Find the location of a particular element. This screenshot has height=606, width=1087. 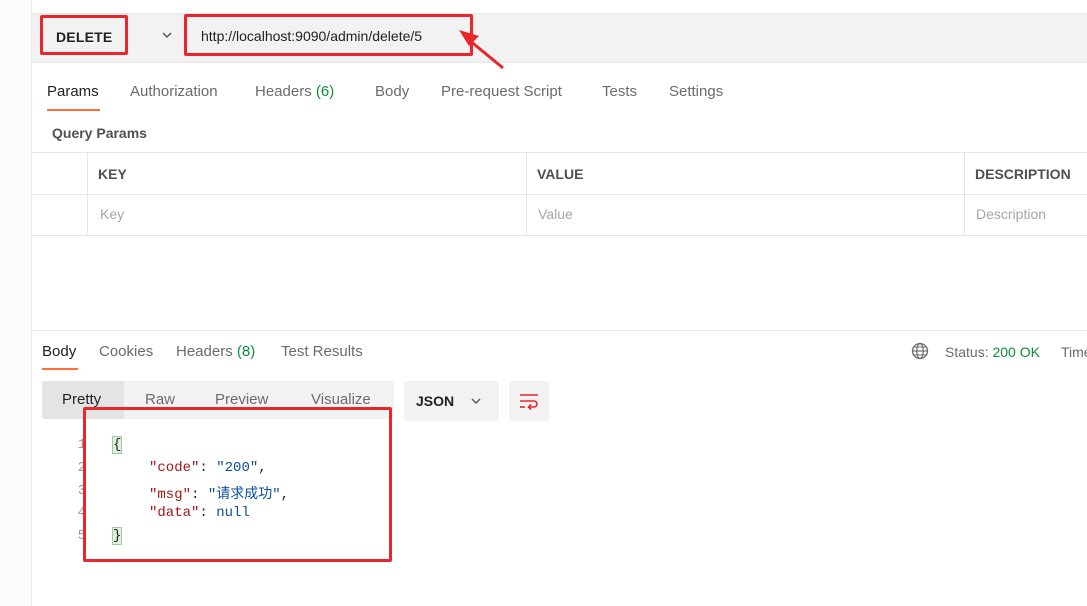

key-input: Key is located at coordinates (112, 214).